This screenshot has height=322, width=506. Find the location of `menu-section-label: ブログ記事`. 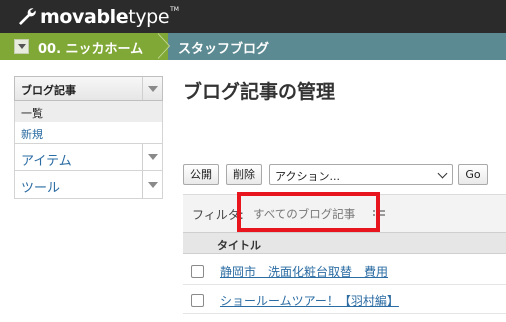

menu-section-label: ブログ記事 is located at coordinates (48, 90).